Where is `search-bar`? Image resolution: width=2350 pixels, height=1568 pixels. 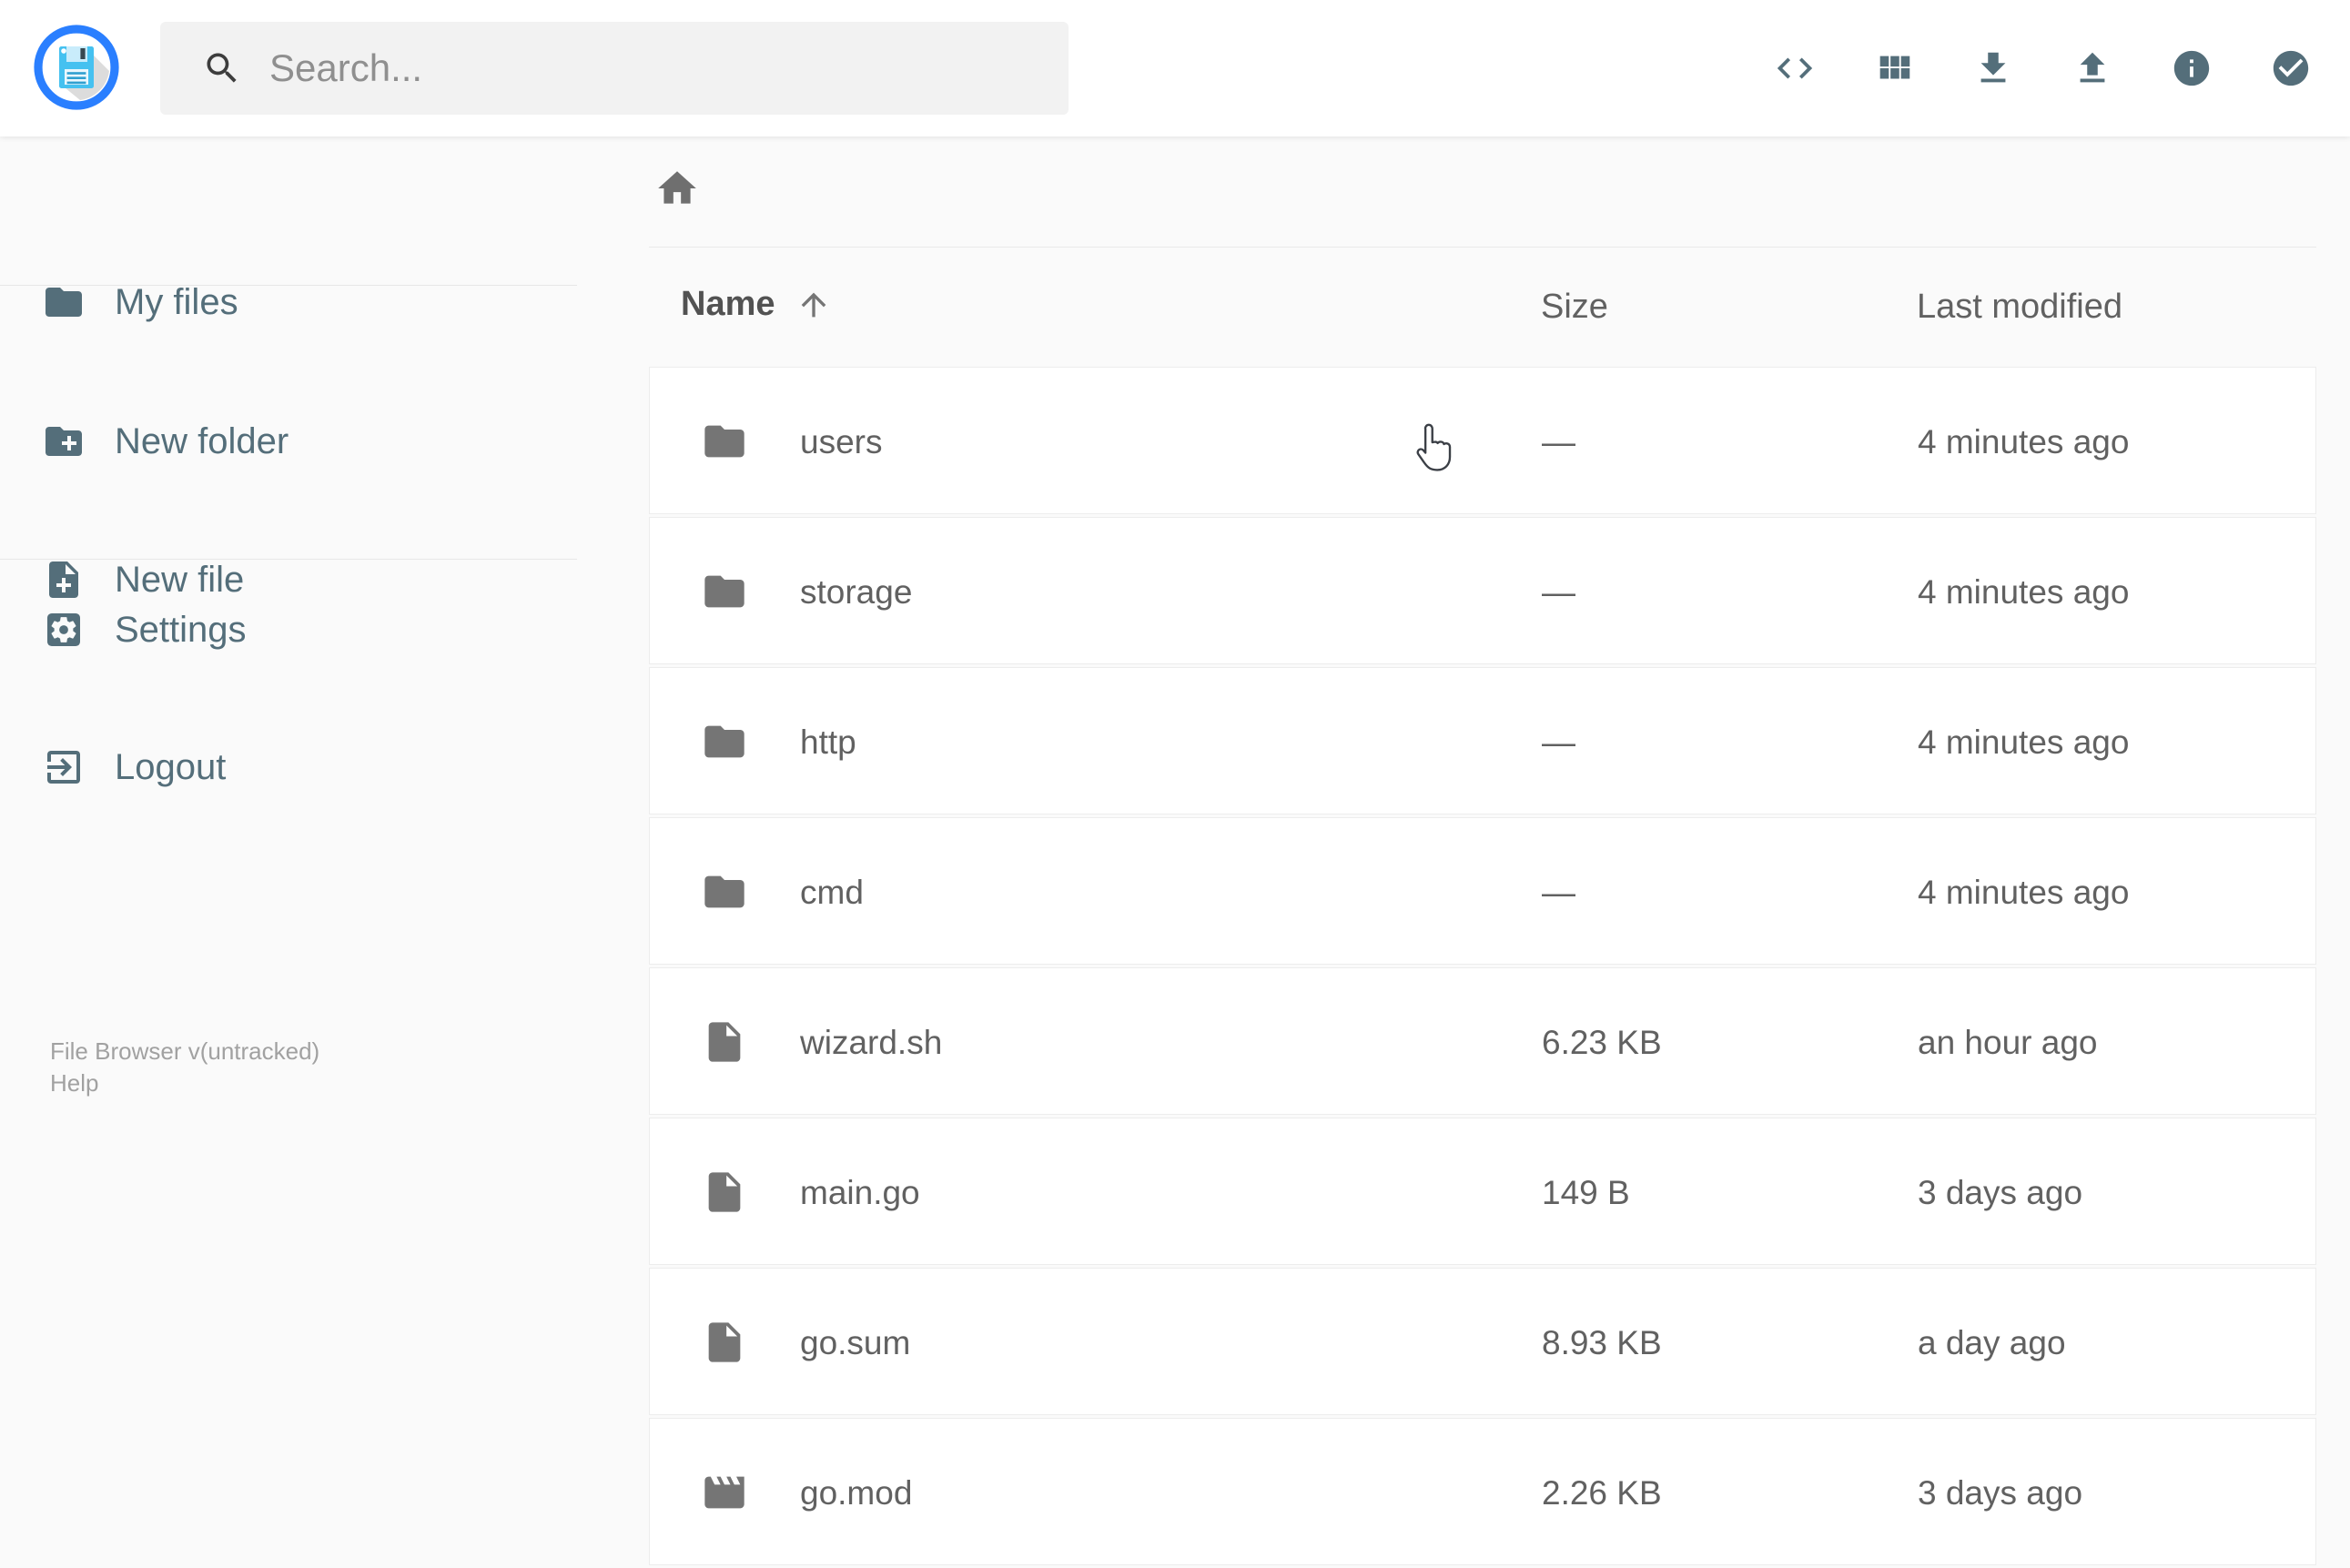 search-bar is located at coordinates (614, 68).